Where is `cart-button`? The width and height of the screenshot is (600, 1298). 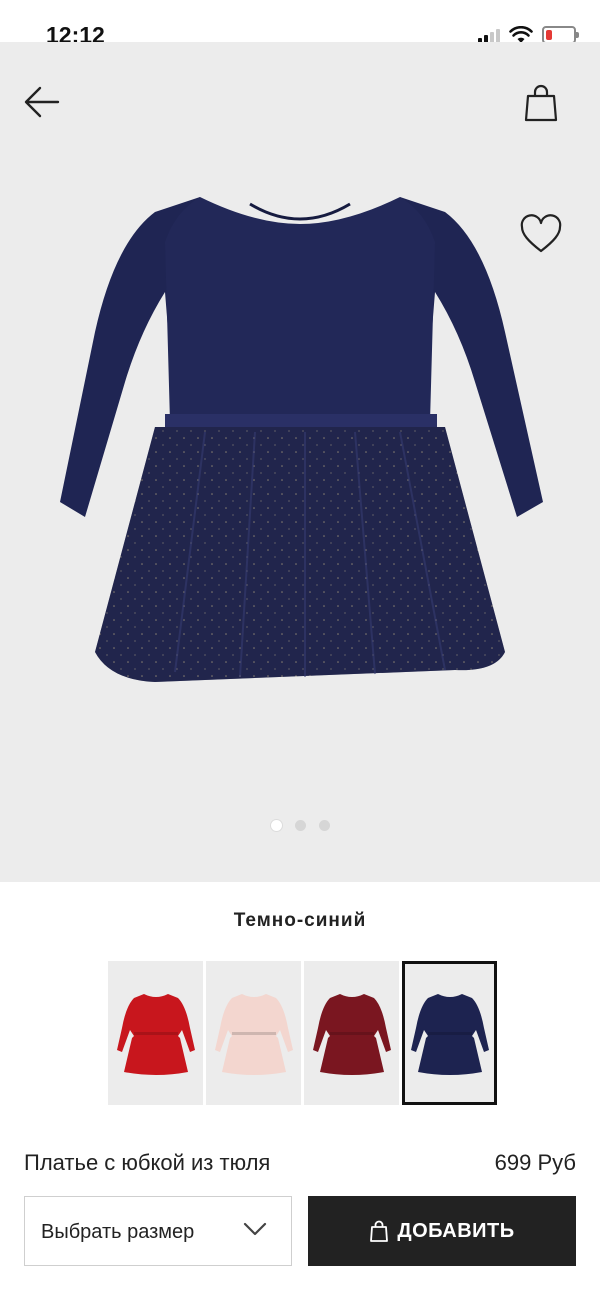 cart-button is located at coordinates (541, 103).